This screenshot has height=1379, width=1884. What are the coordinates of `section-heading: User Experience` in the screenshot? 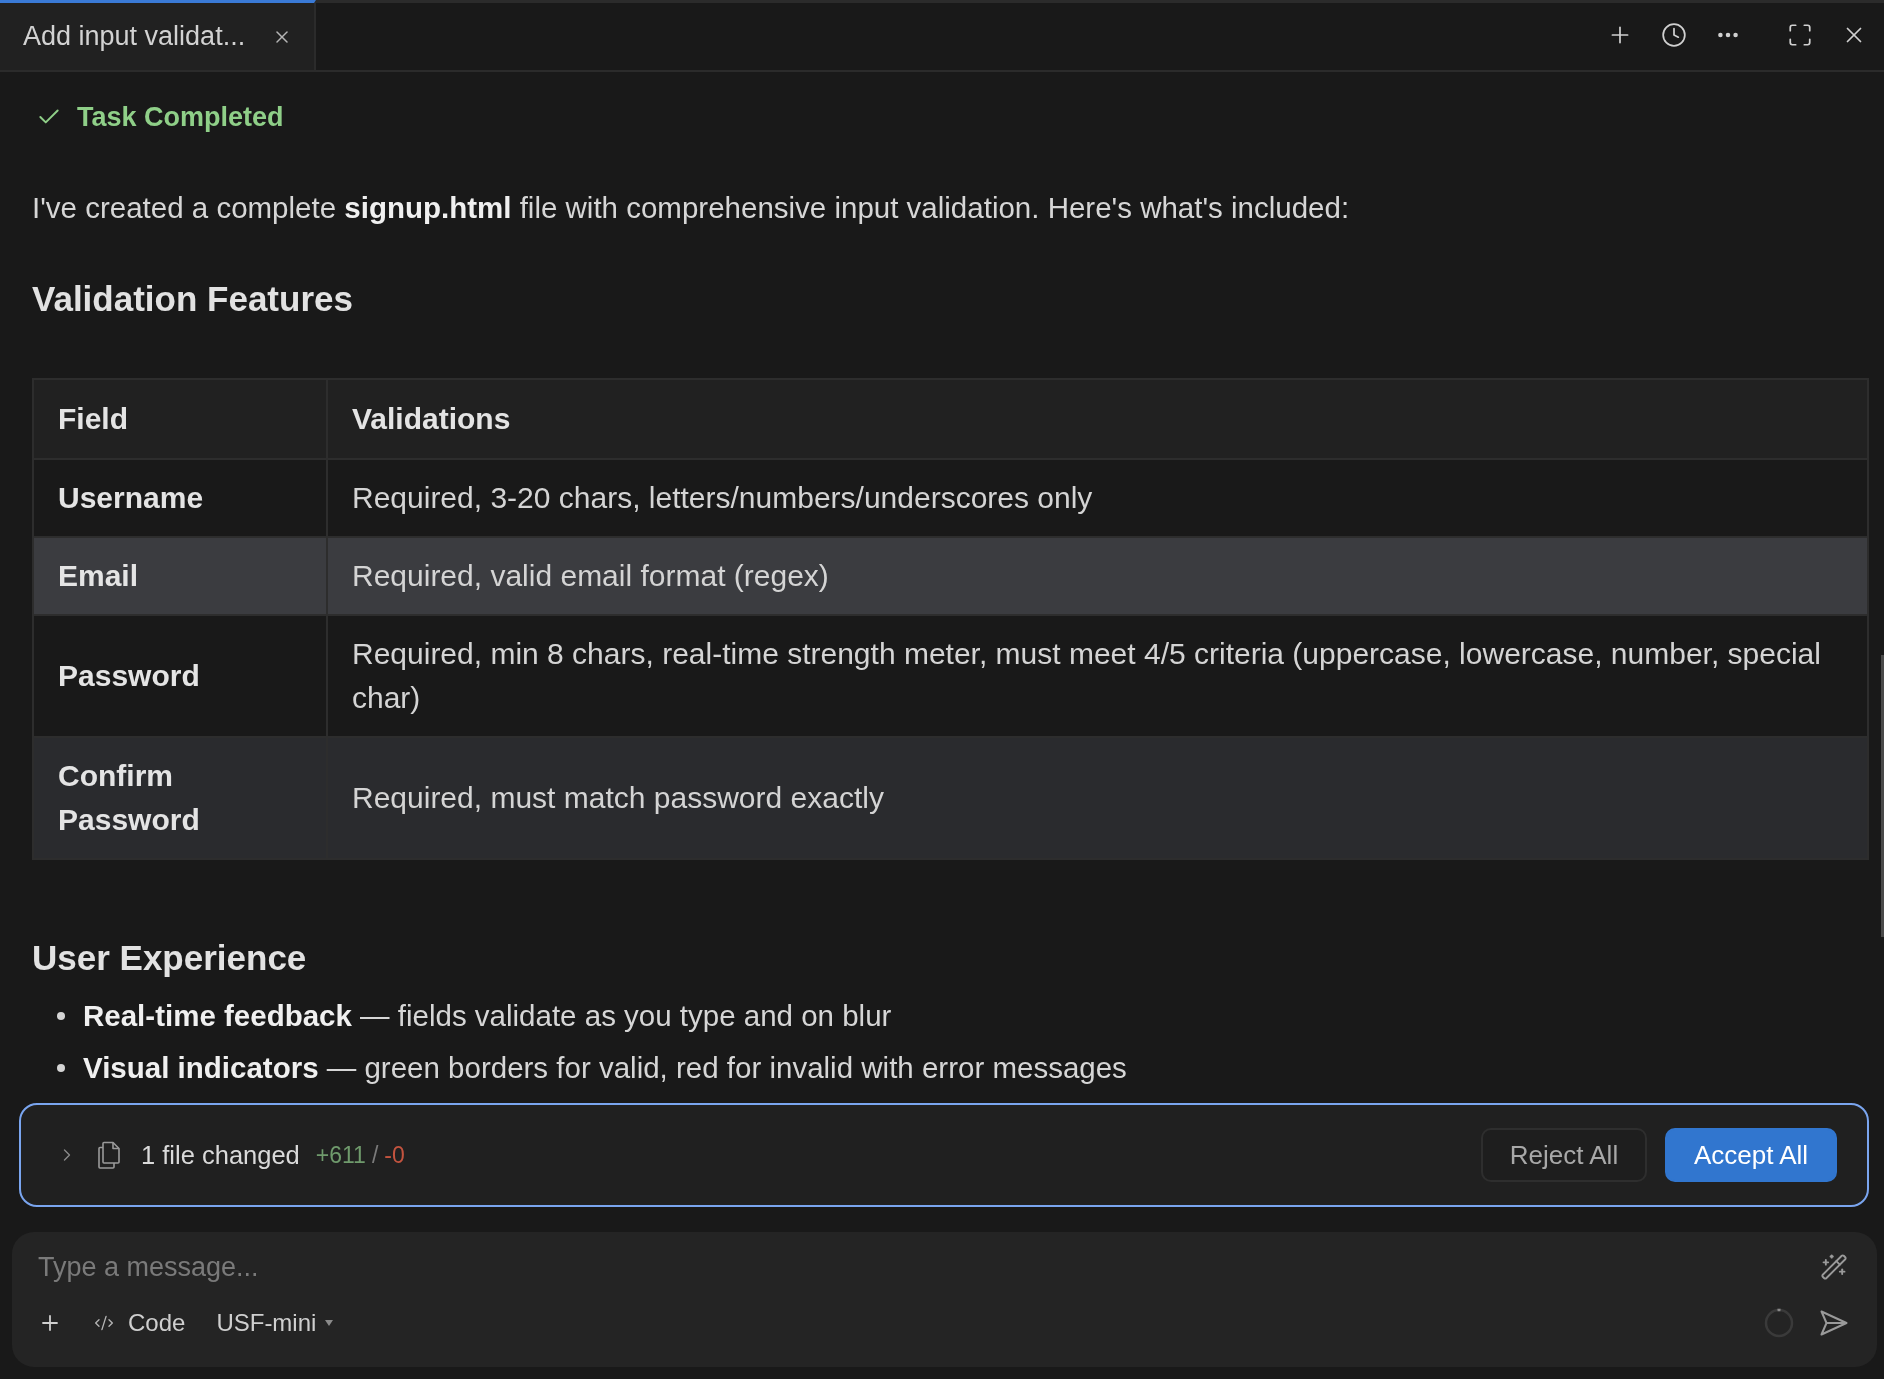 It's located at (170, 958).